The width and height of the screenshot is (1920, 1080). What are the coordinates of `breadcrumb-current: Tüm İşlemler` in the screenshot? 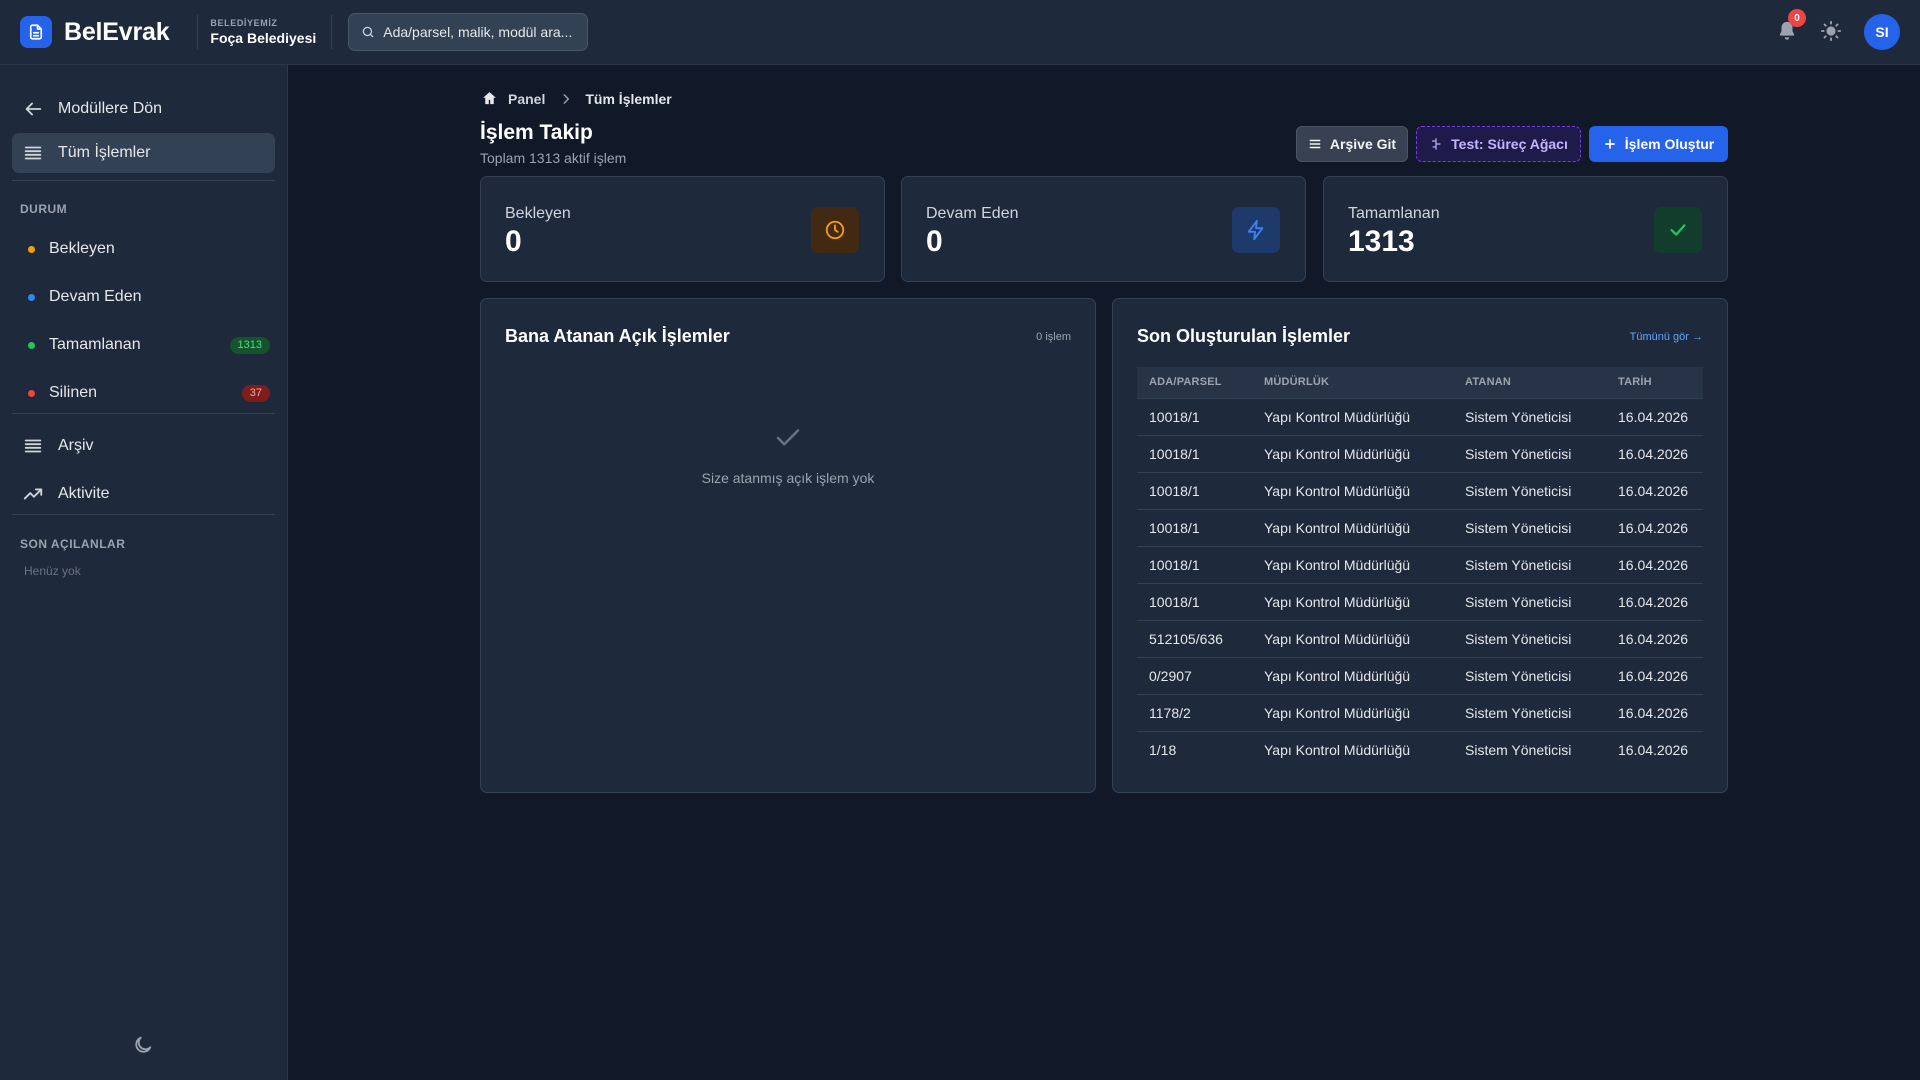 It's located at (628, 98).